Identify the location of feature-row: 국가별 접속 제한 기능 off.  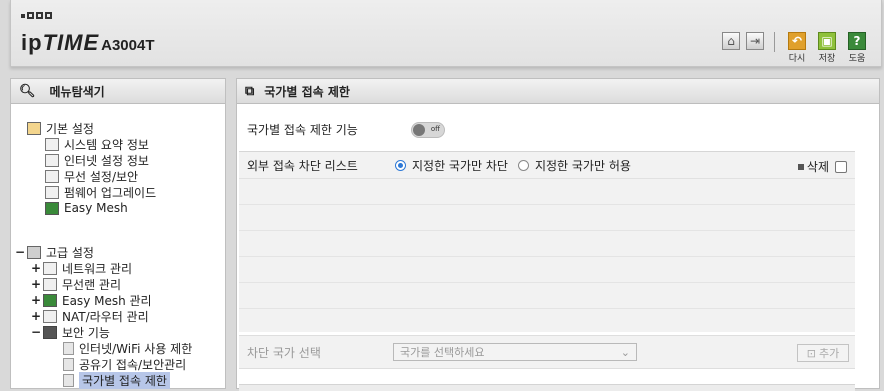
(346, 129).